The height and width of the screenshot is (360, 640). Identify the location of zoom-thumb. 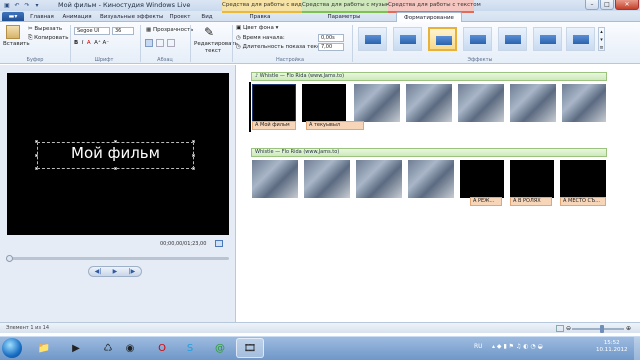
(602, 329).